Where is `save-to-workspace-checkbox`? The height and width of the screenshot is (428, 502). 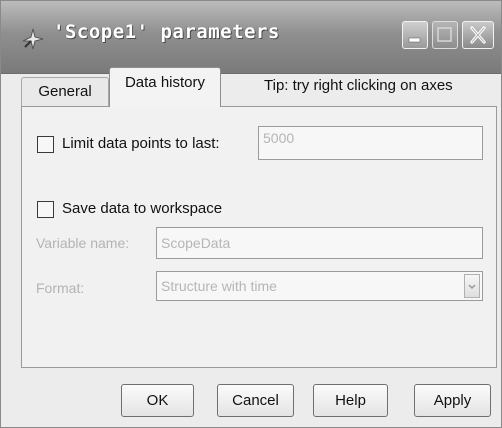 save-to-workspace-checkbox is located at coordinates (45, 209).